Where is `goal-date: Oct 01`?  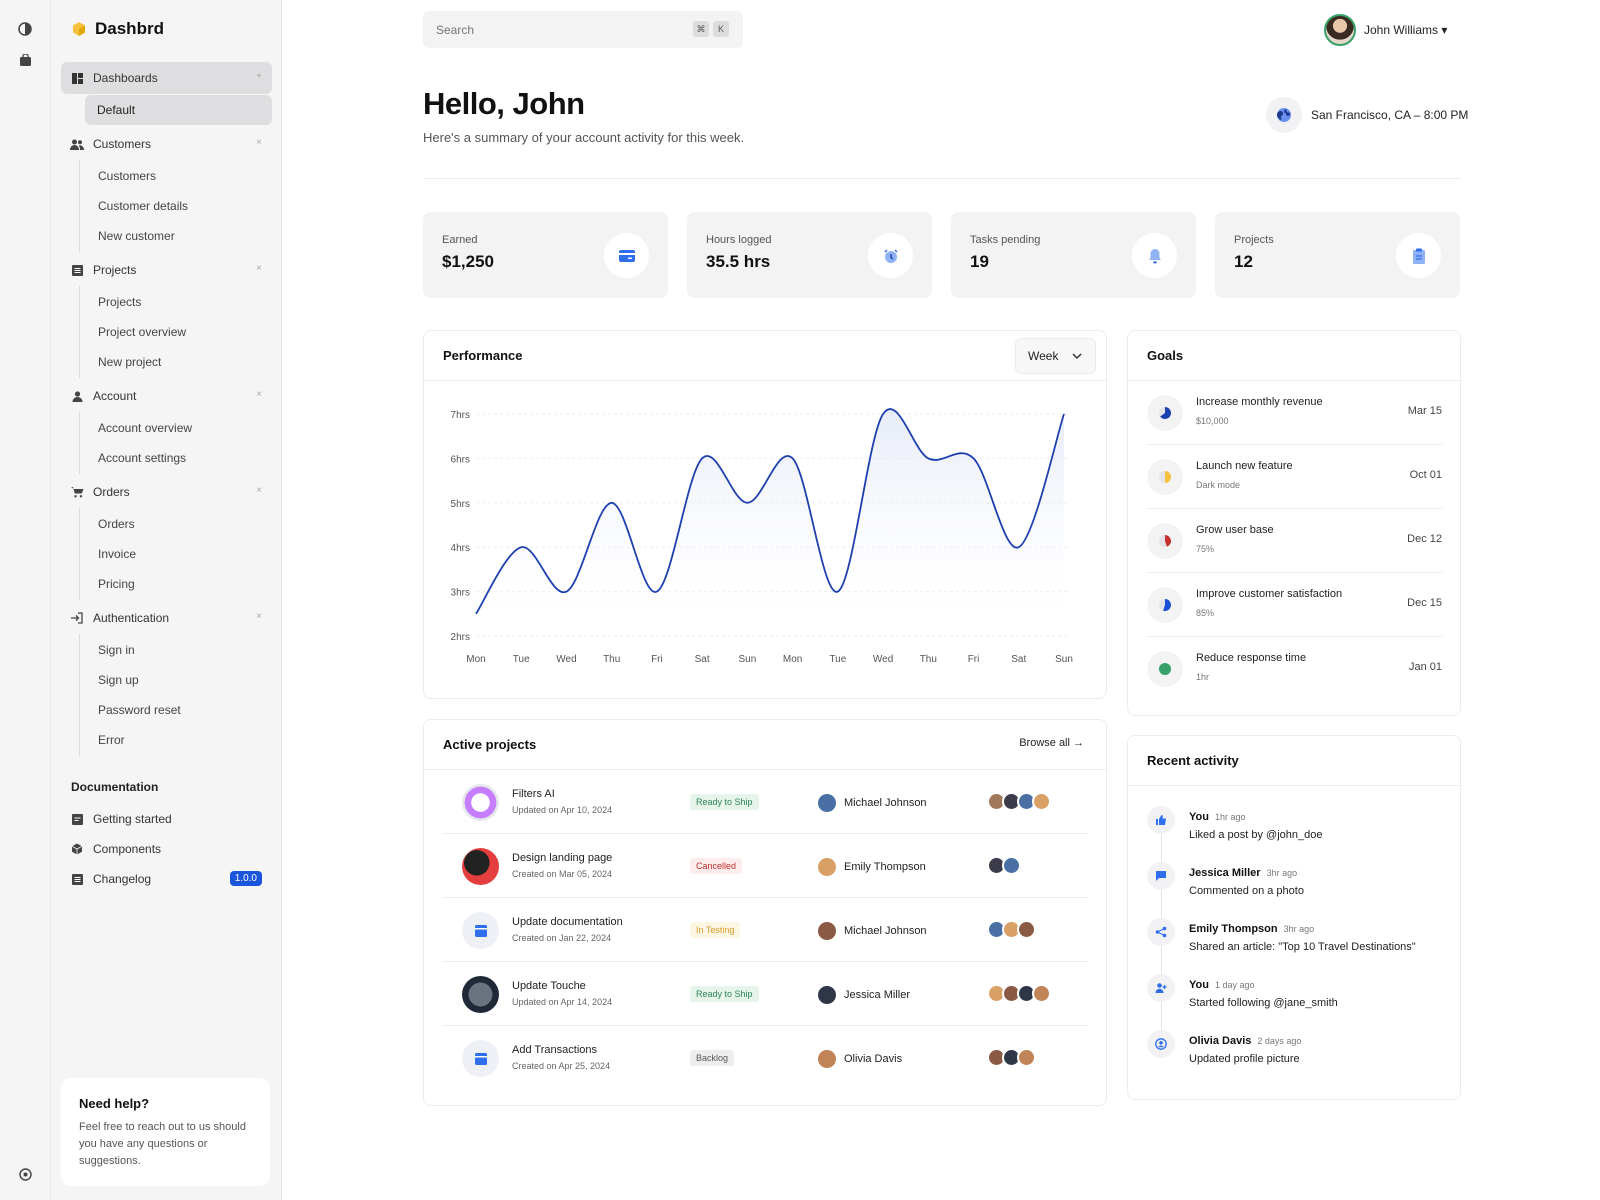 goal-date: Oct 01 is located at coordinates (1425, 475).